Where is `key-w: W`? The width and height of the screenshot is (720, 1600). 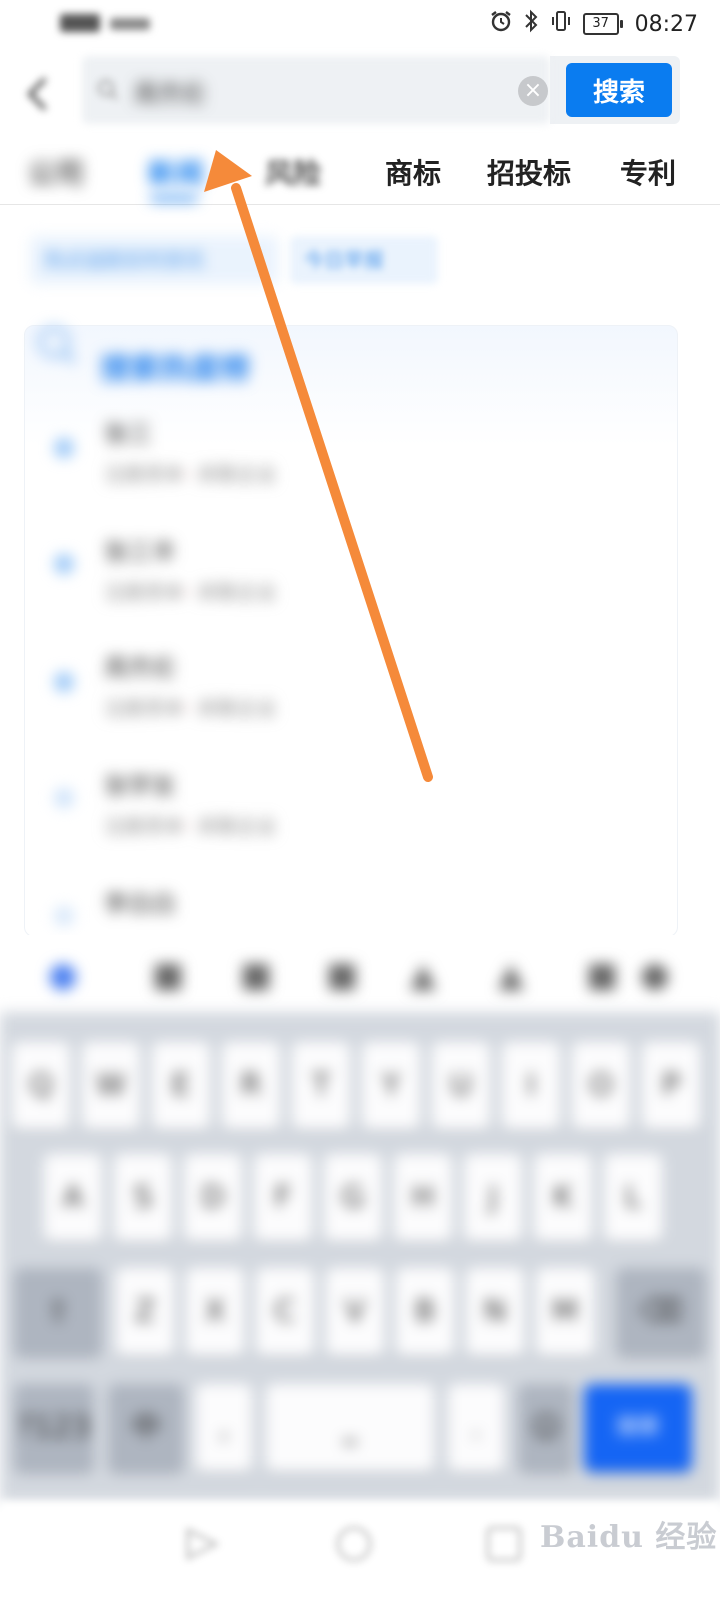 key-w: W is located at coordinates (111, 1086).